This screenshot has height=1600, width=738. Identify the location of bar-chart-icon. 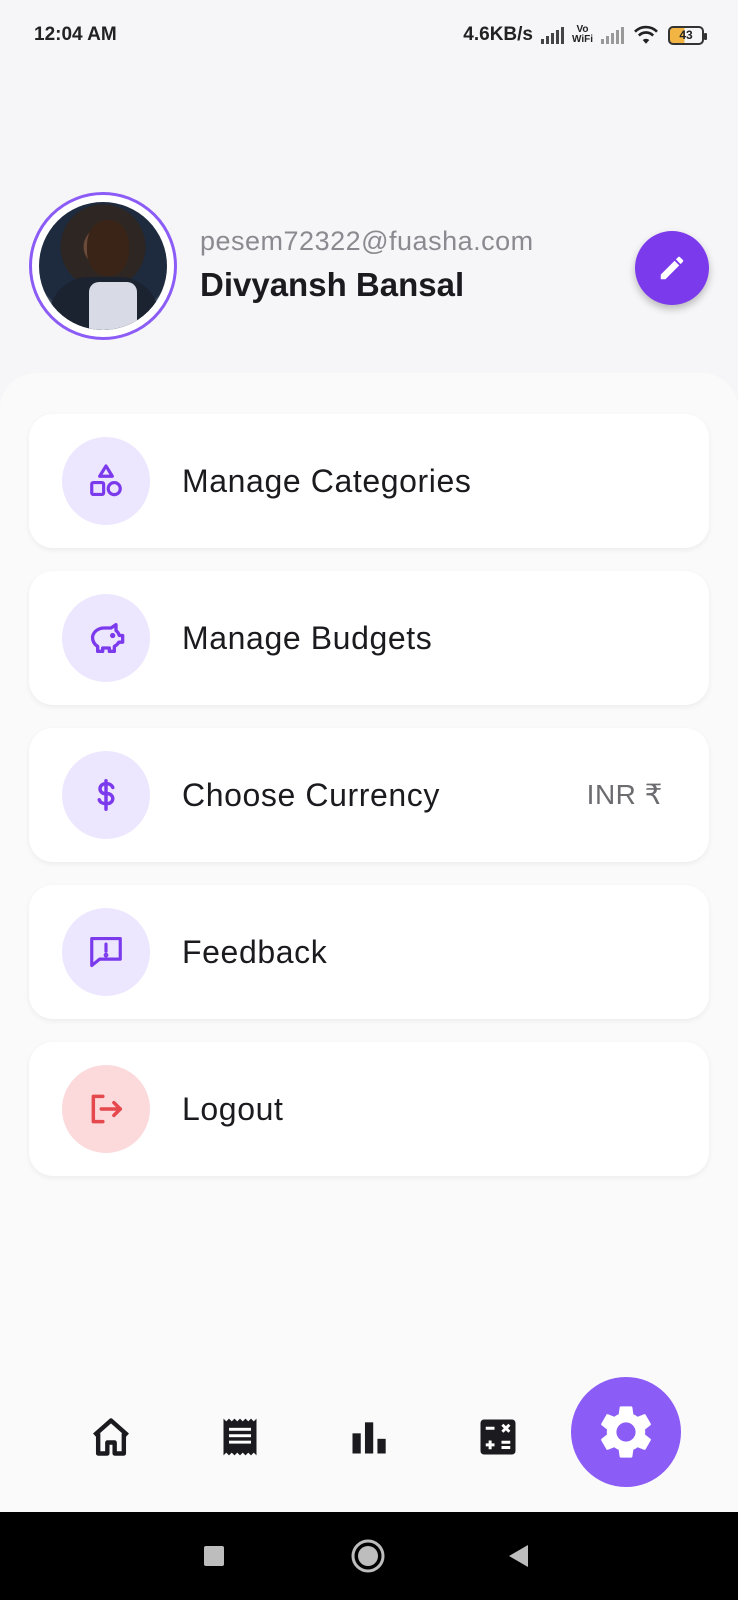
(369, 1438).